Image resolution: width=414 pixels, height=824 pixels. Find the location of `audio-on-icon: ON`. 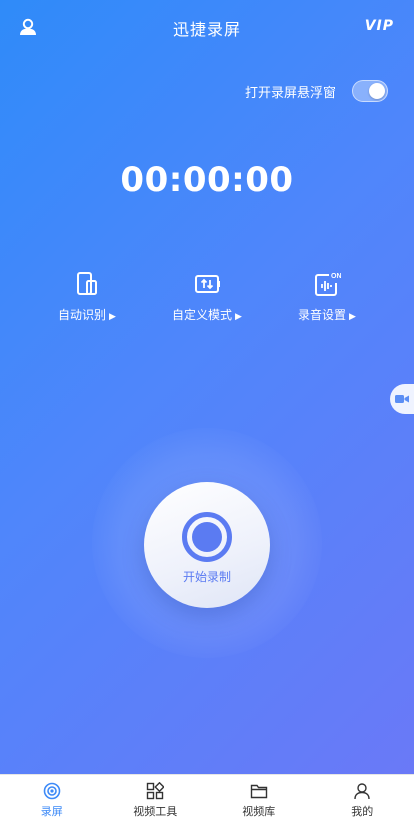

audio-on-icon: ON is located at coordinates (328, 284).